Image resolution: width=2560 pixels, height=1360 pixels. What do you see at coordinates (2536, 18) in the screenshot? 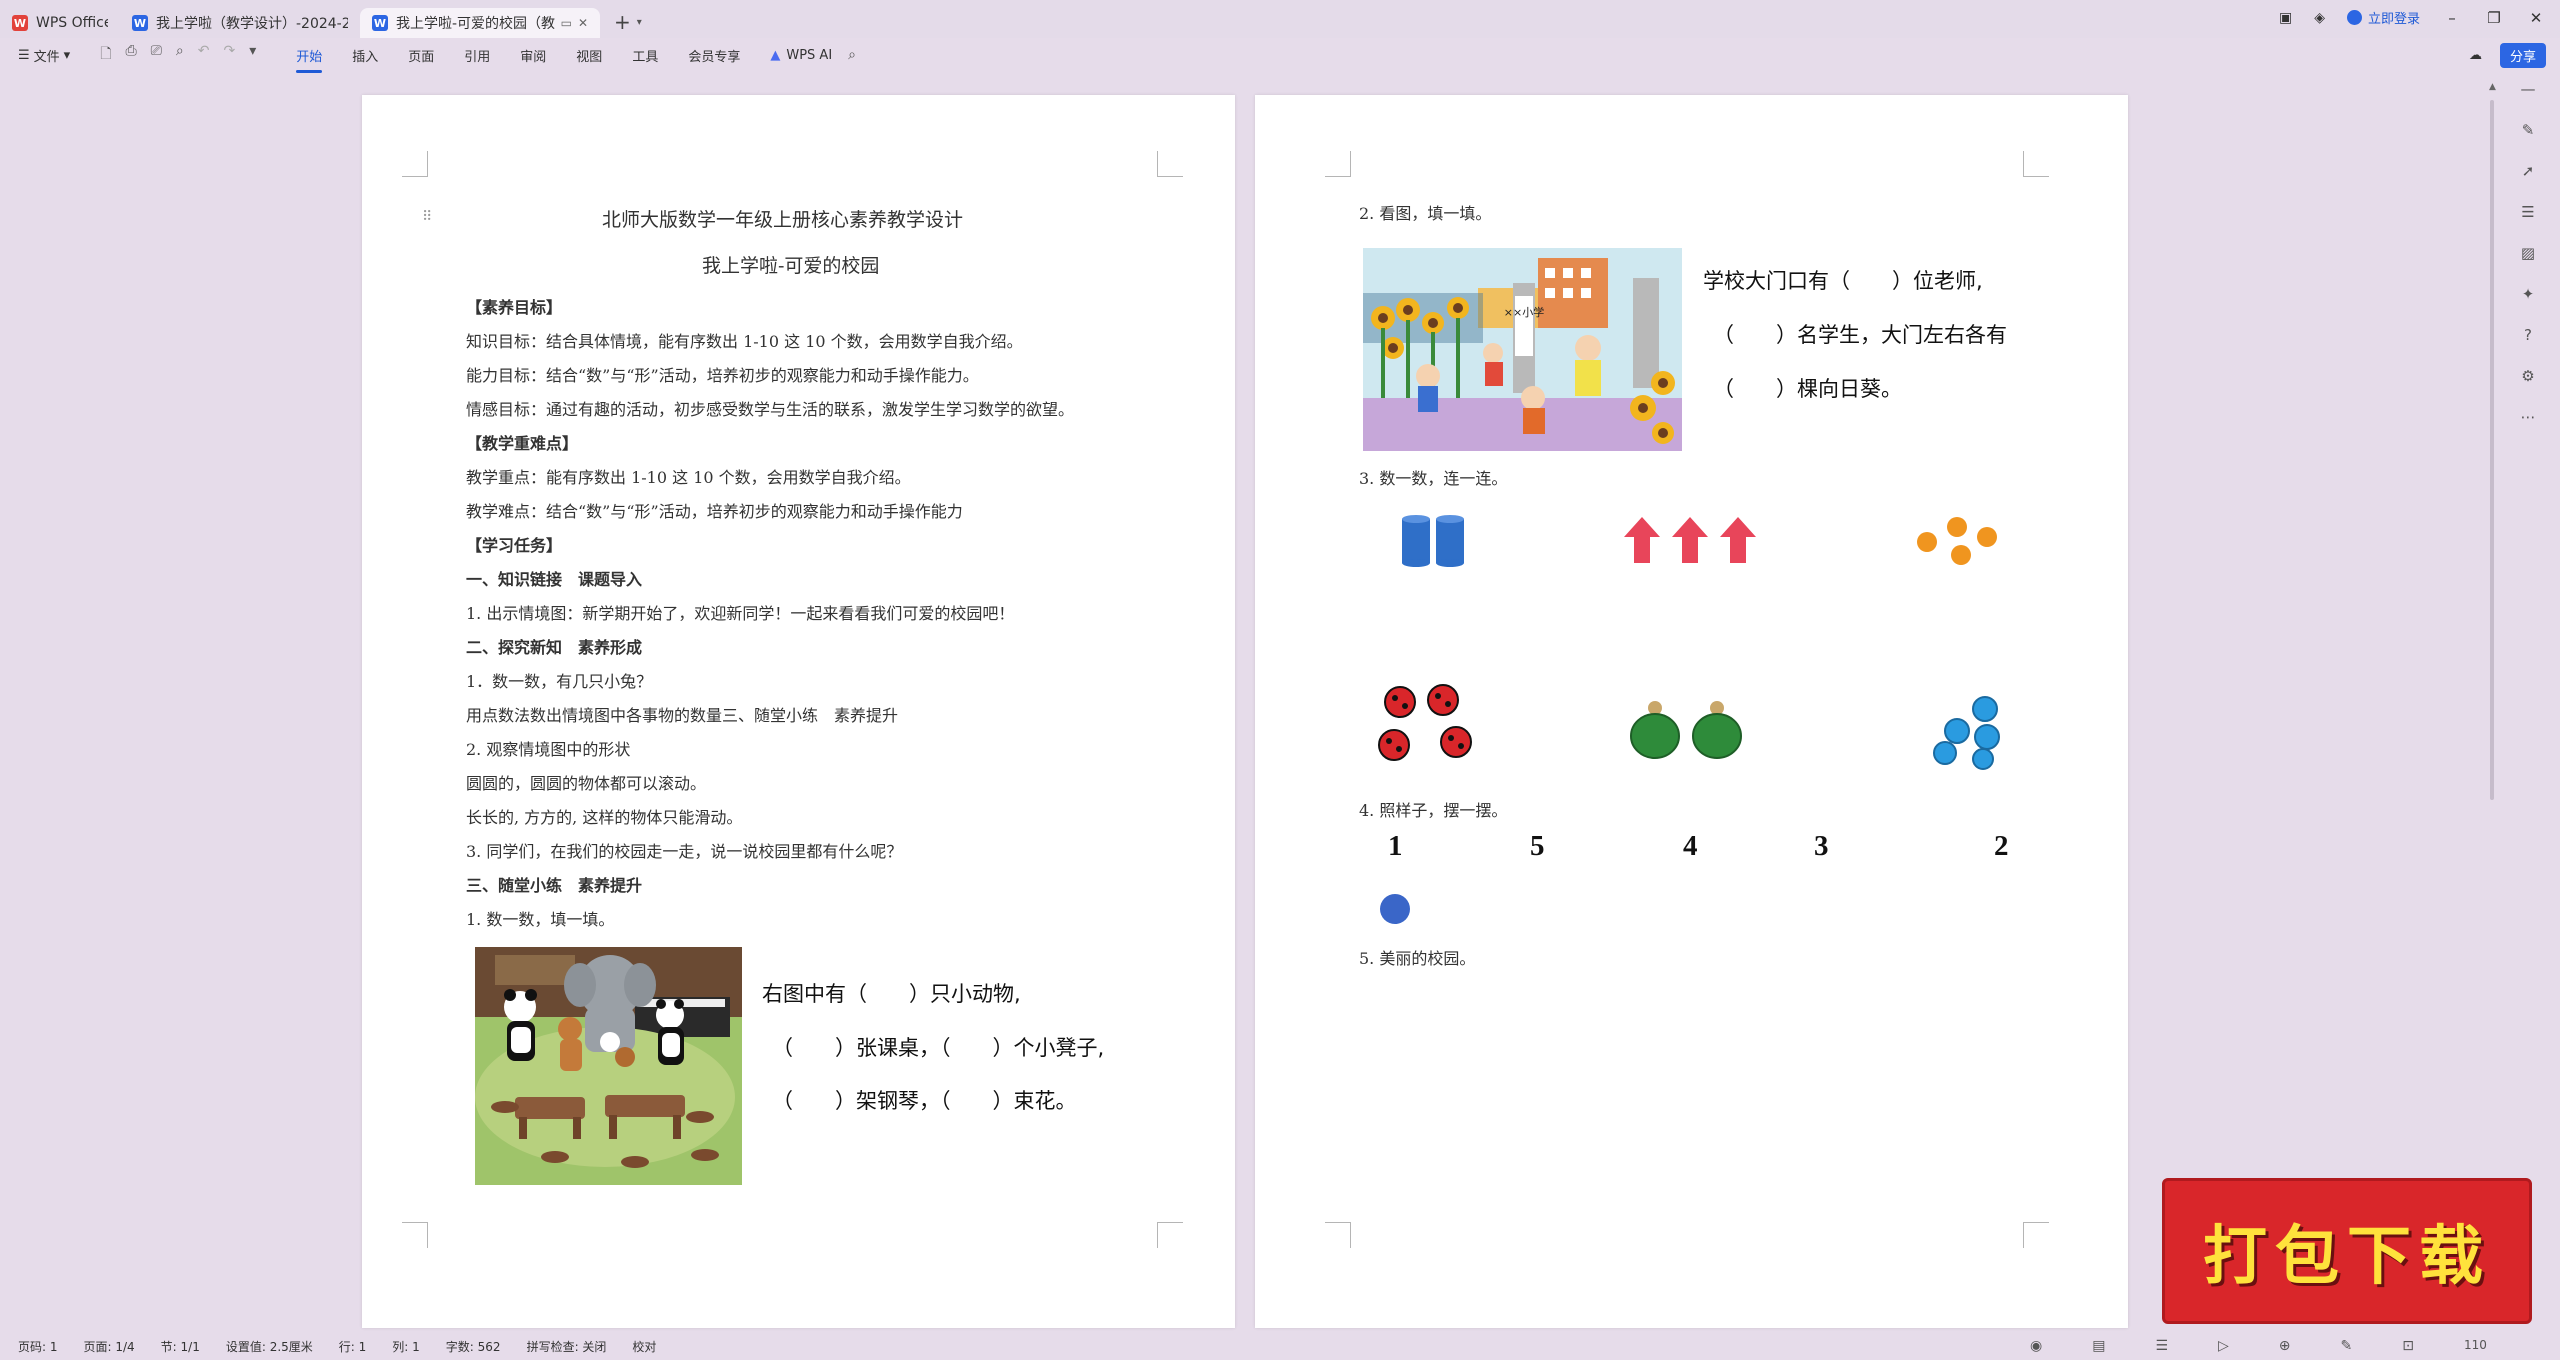
I see `close-window-icon: ✕` at bounding box center [2536, 18].